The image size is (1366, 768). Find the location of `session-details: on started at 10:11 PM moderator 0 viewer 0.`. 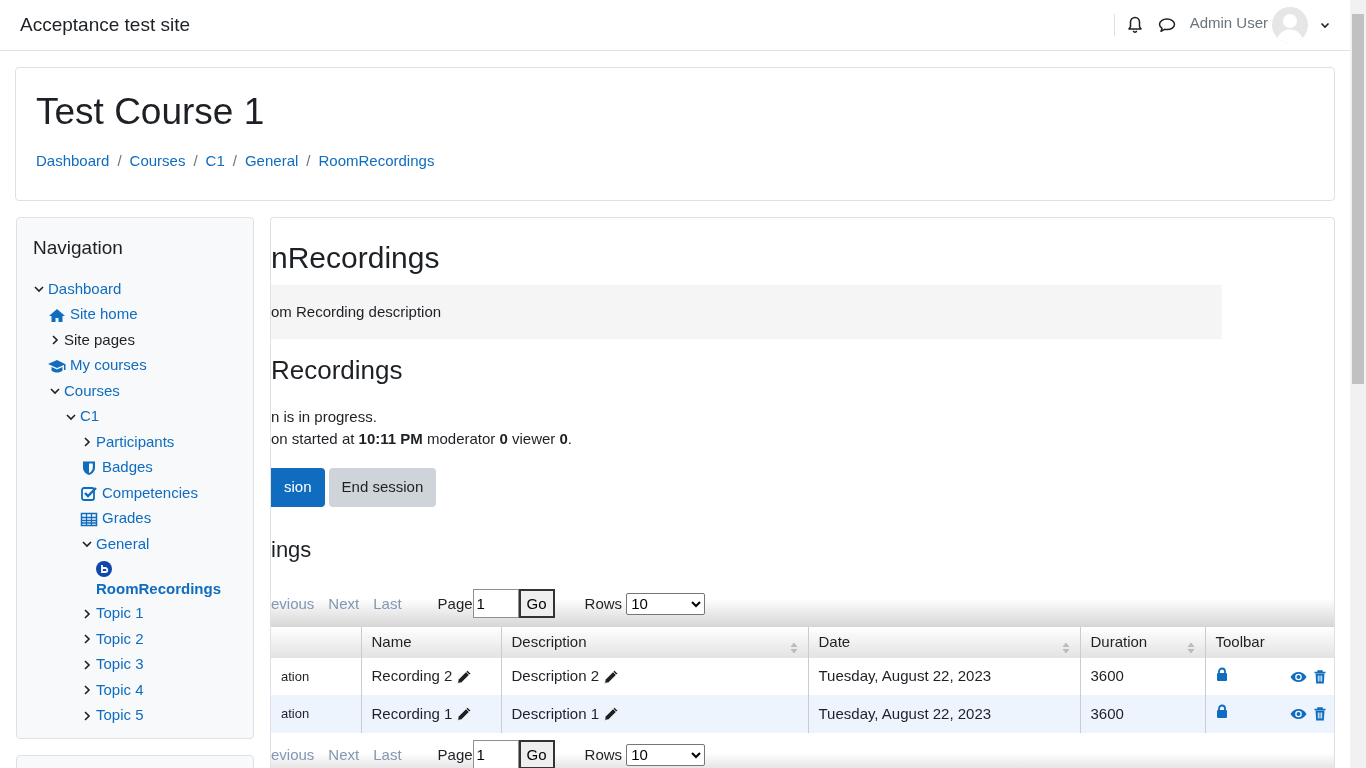

session-details: on started at 10:11 PM moderator 0 viewer 0. is located at coordinates (422, 439).